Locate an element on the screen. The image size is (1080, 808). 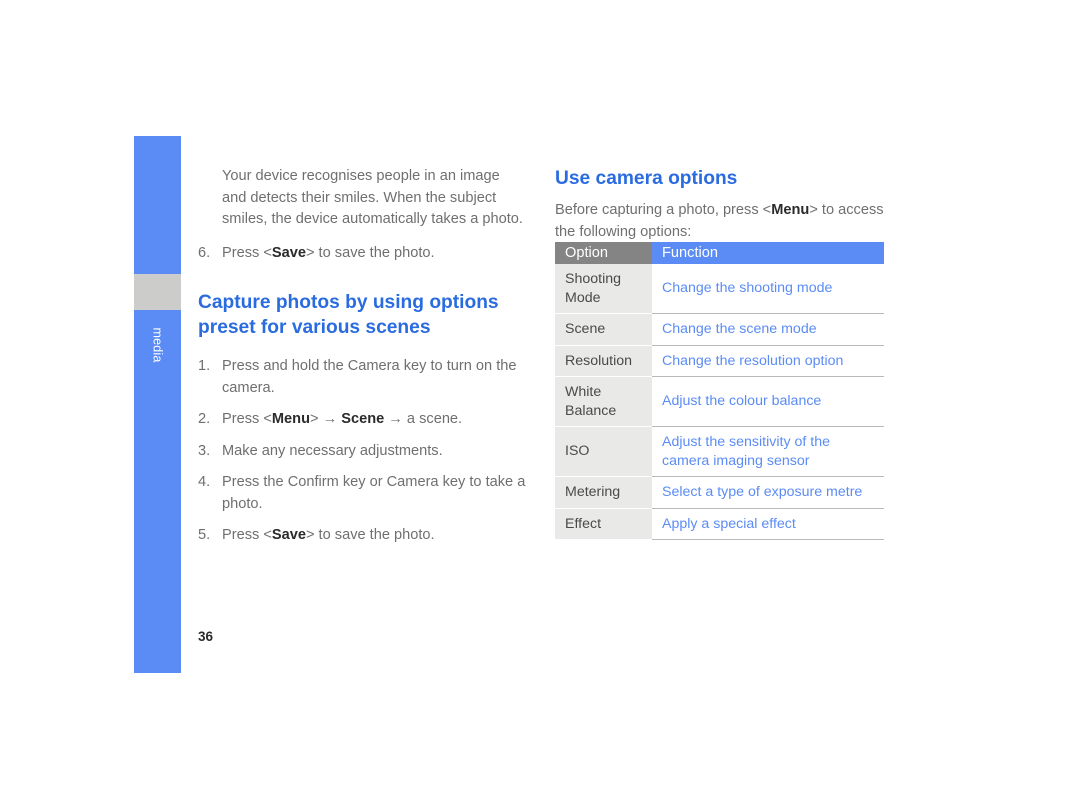
side-tab: media is located at coordinates (157, 404).